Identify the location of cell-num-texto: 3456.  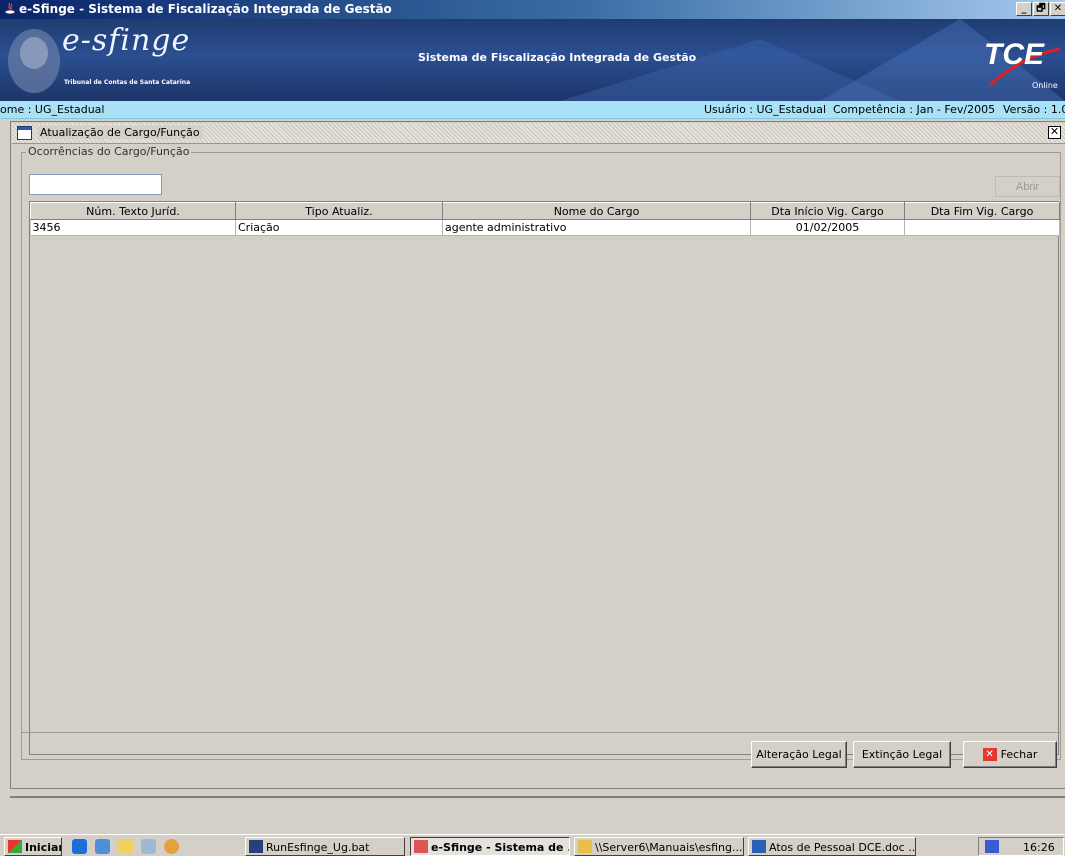
(133, 227).